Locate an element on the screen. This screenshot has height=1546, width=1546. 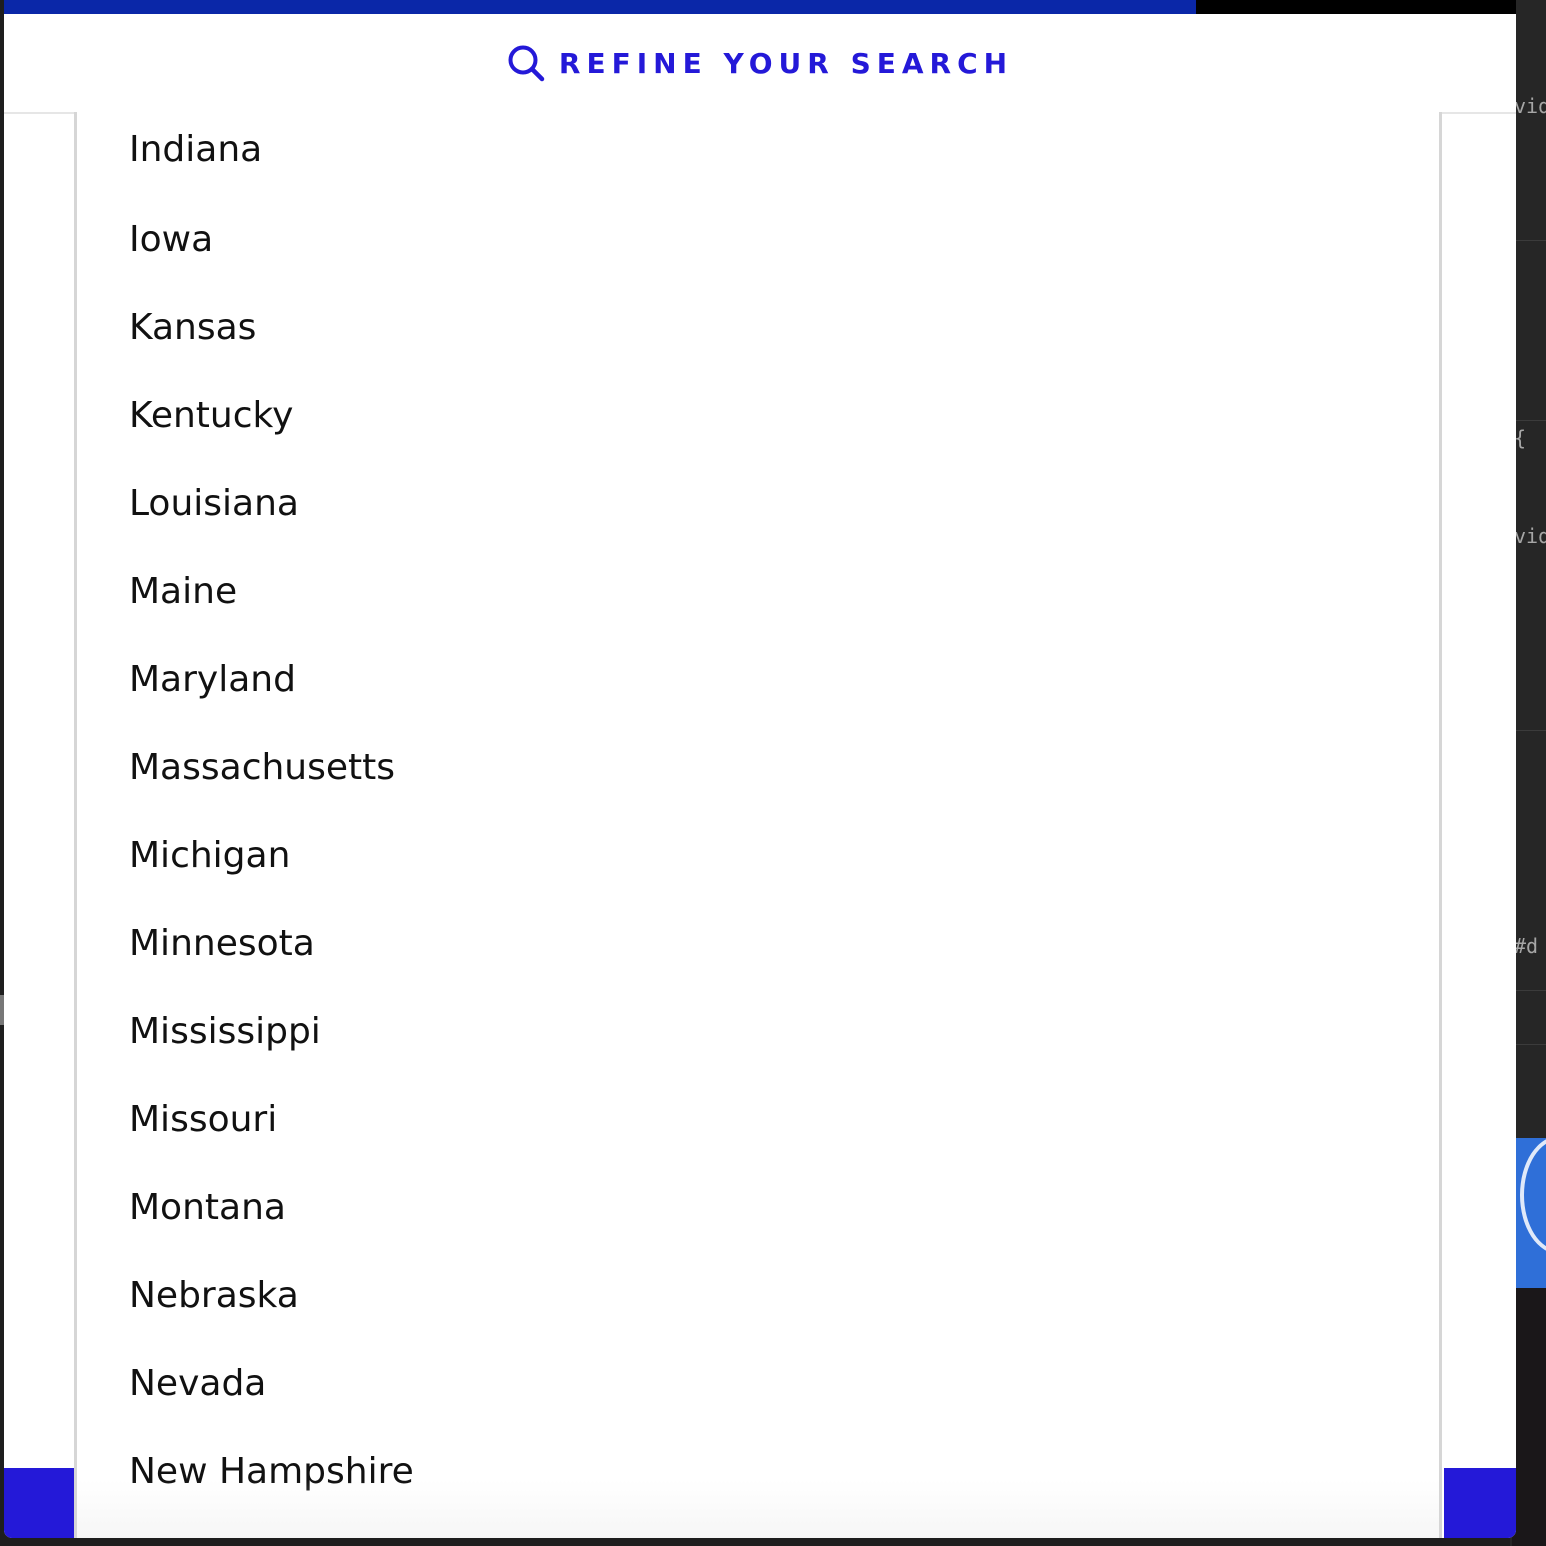
background-panel is located at coordinates (1529, 1417).